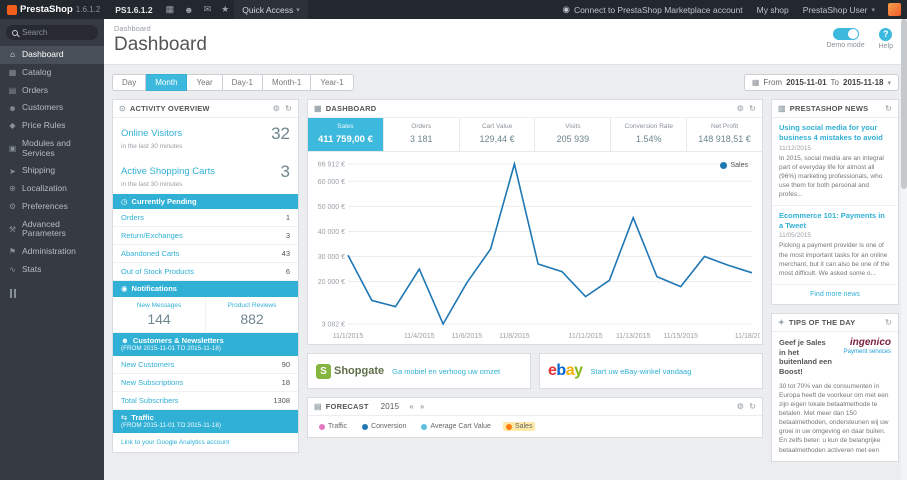 The image size is (907, 480). I want to click on quick-access-menu: Quick Access ▾, so click(271, 9).